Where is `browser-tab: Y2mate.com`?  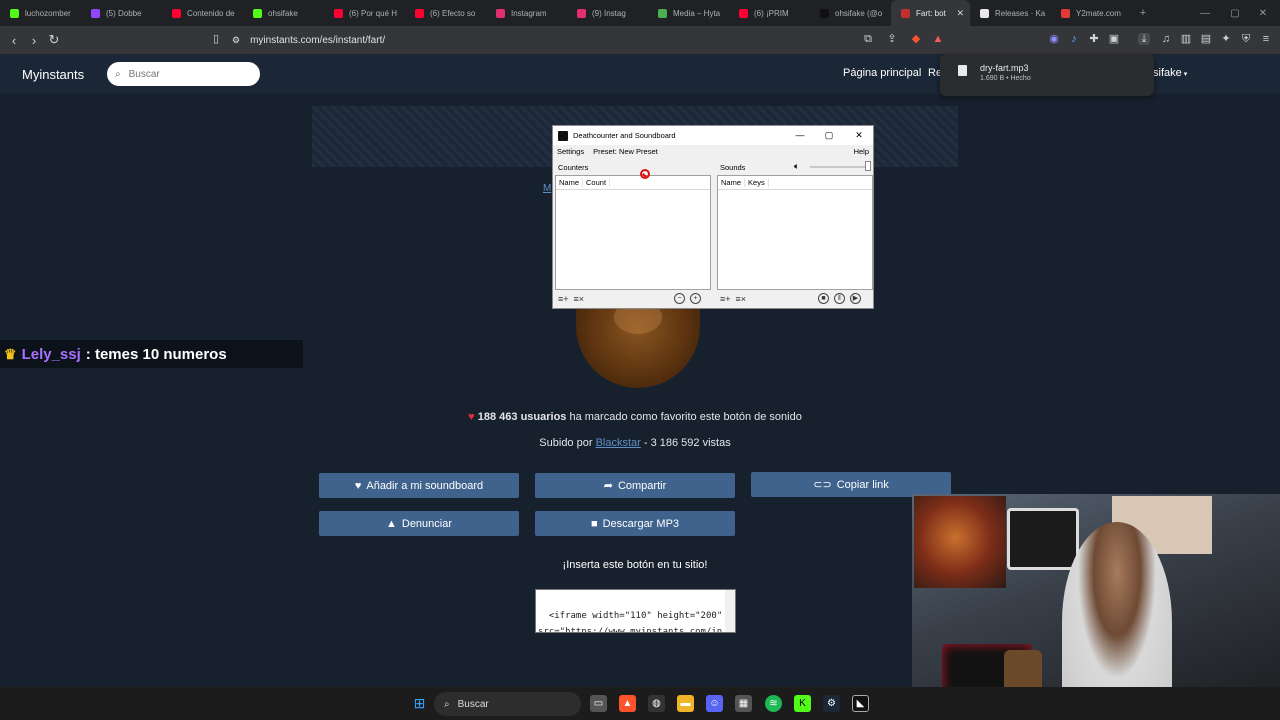
browser-tab: Y2mate.com is located at coordinates (1091, 13).